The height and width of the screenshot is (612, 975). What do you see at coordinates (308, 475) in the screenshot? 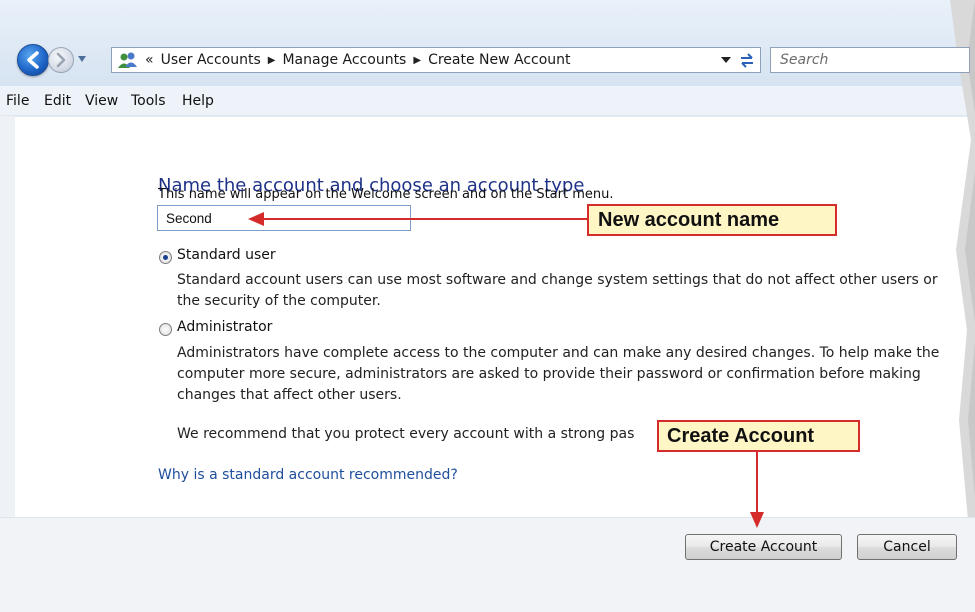
I see `why-standard-account-link: Why is a standard account recommended?` at bounding box center [308, 475].